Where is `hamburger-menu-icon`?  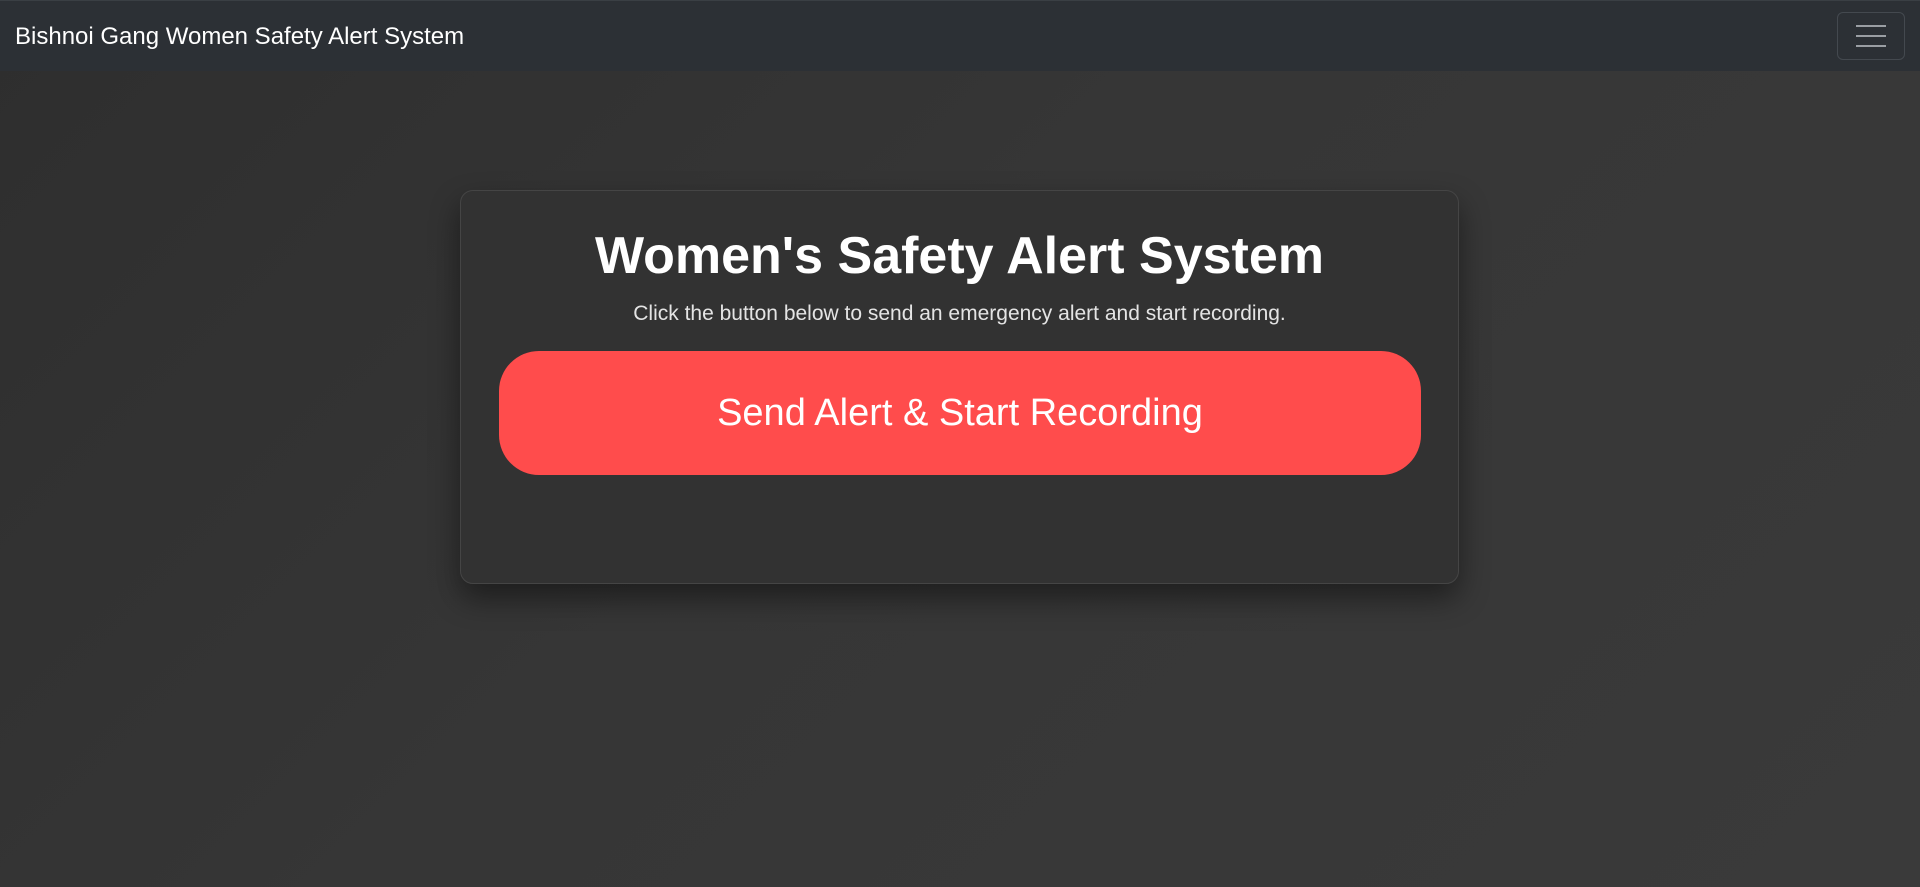 hamburger-menu-icon is located at coordinates (1871, 36).